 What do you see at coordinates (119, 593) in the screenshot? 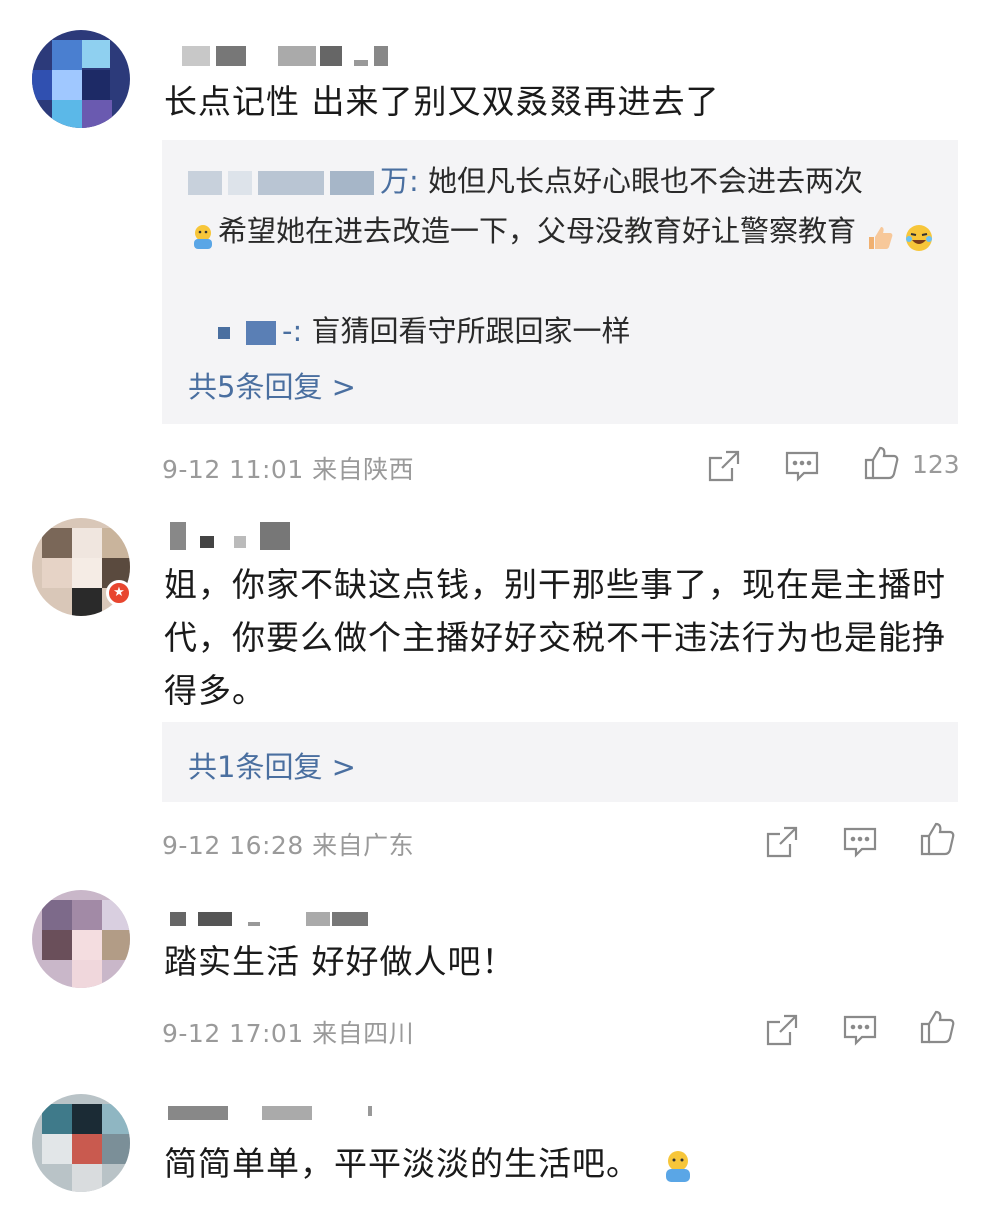
I see `verified-badge-icon: ★` at bounding box center [119, 593].